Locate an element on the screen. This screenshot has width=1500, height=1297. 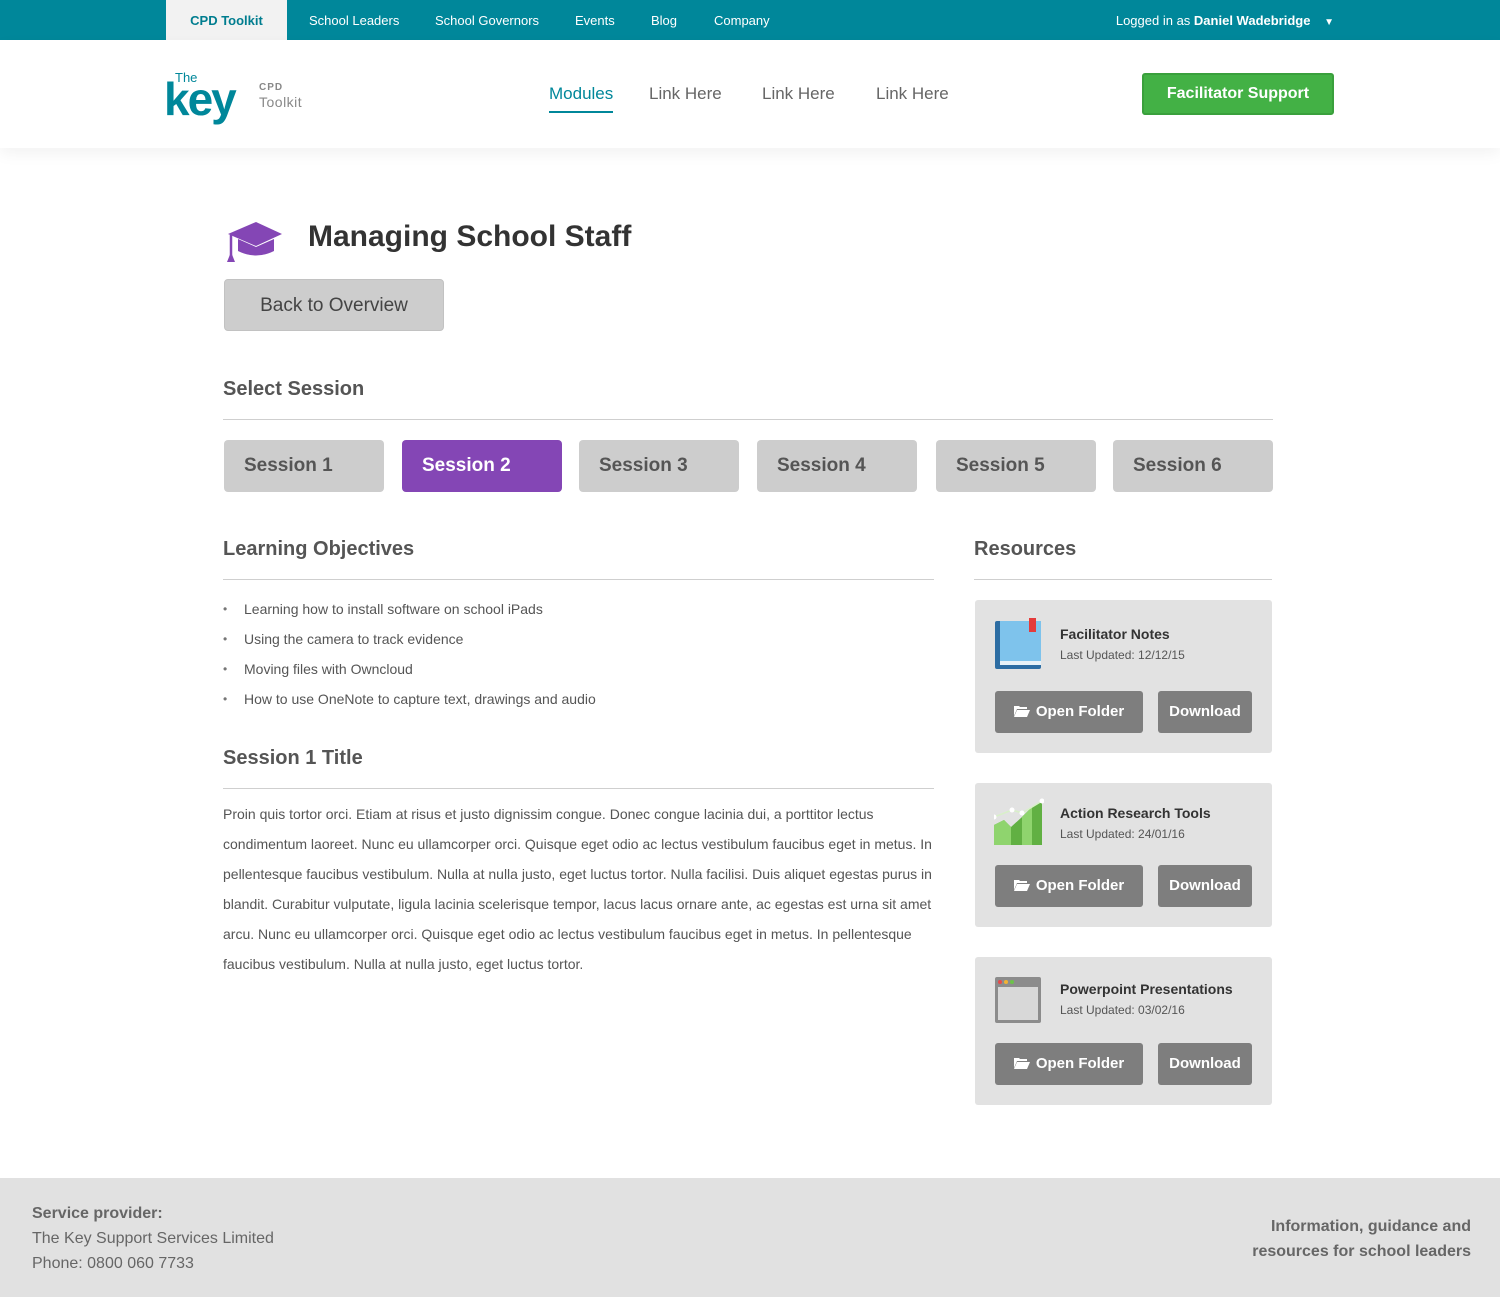
session-tab-1: Session 1 is located at coordinates (304, 466).